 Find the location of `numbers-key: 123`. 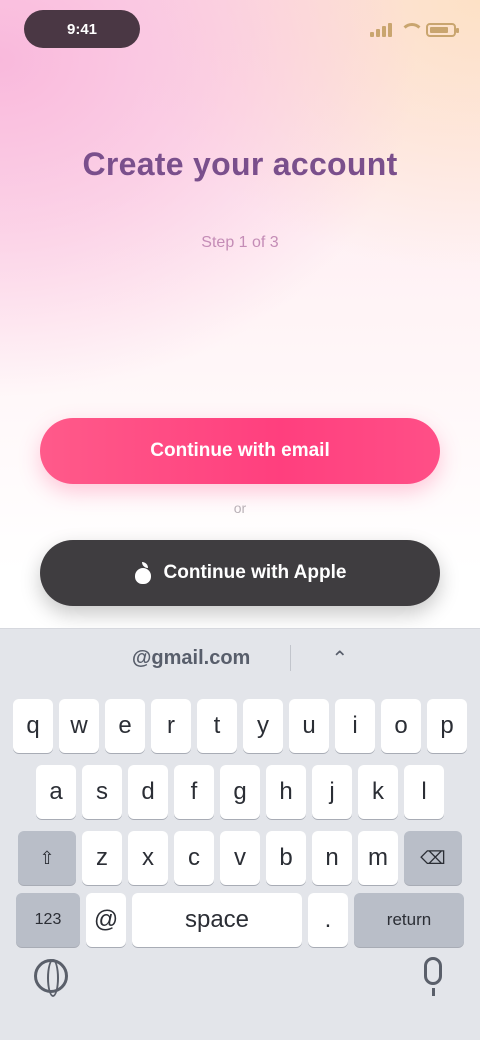

numbers-key: 123 is located at coordinates (48, 920).